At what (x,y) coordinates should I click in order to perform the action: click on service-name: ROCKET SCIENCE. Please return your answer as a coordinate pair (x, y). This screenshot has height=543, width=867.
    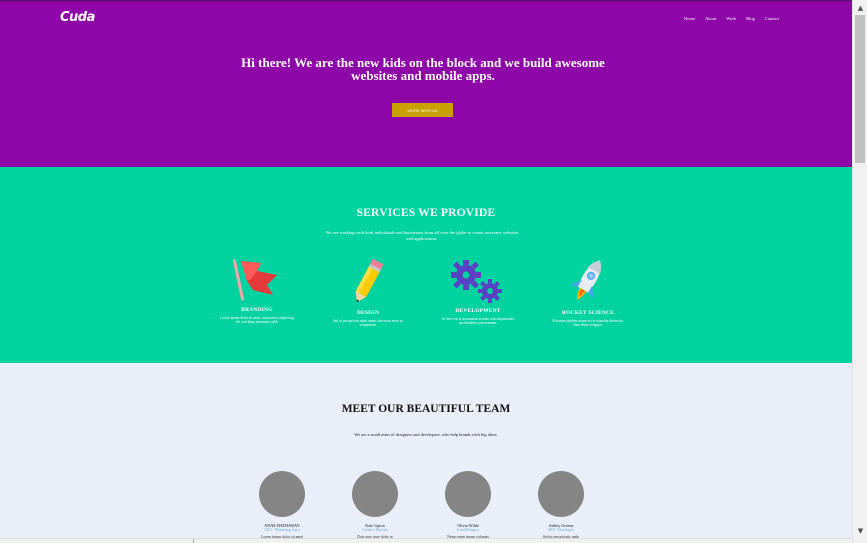
    Looking at the image, I should click on (588, 313).